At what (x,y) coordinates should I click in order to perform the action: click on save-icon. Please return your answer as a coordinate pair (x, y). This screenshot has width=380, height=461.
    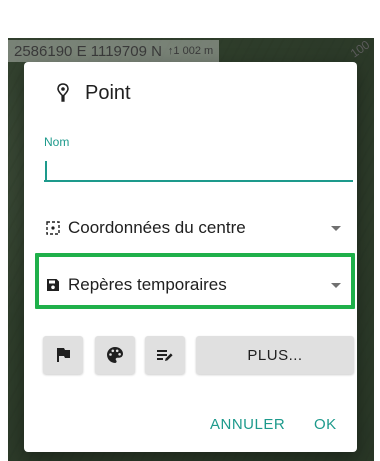
    Looking at the image, I should click on (53, 285).